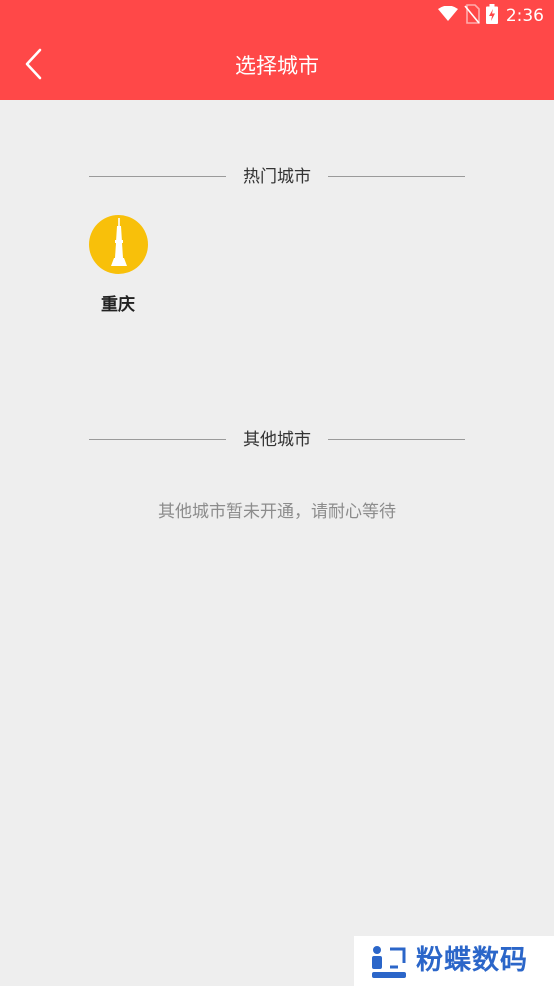 The height and width of the screenshot is (986, 554). I want to click on city-item-chongqing: 重庆, so click(118, 267).